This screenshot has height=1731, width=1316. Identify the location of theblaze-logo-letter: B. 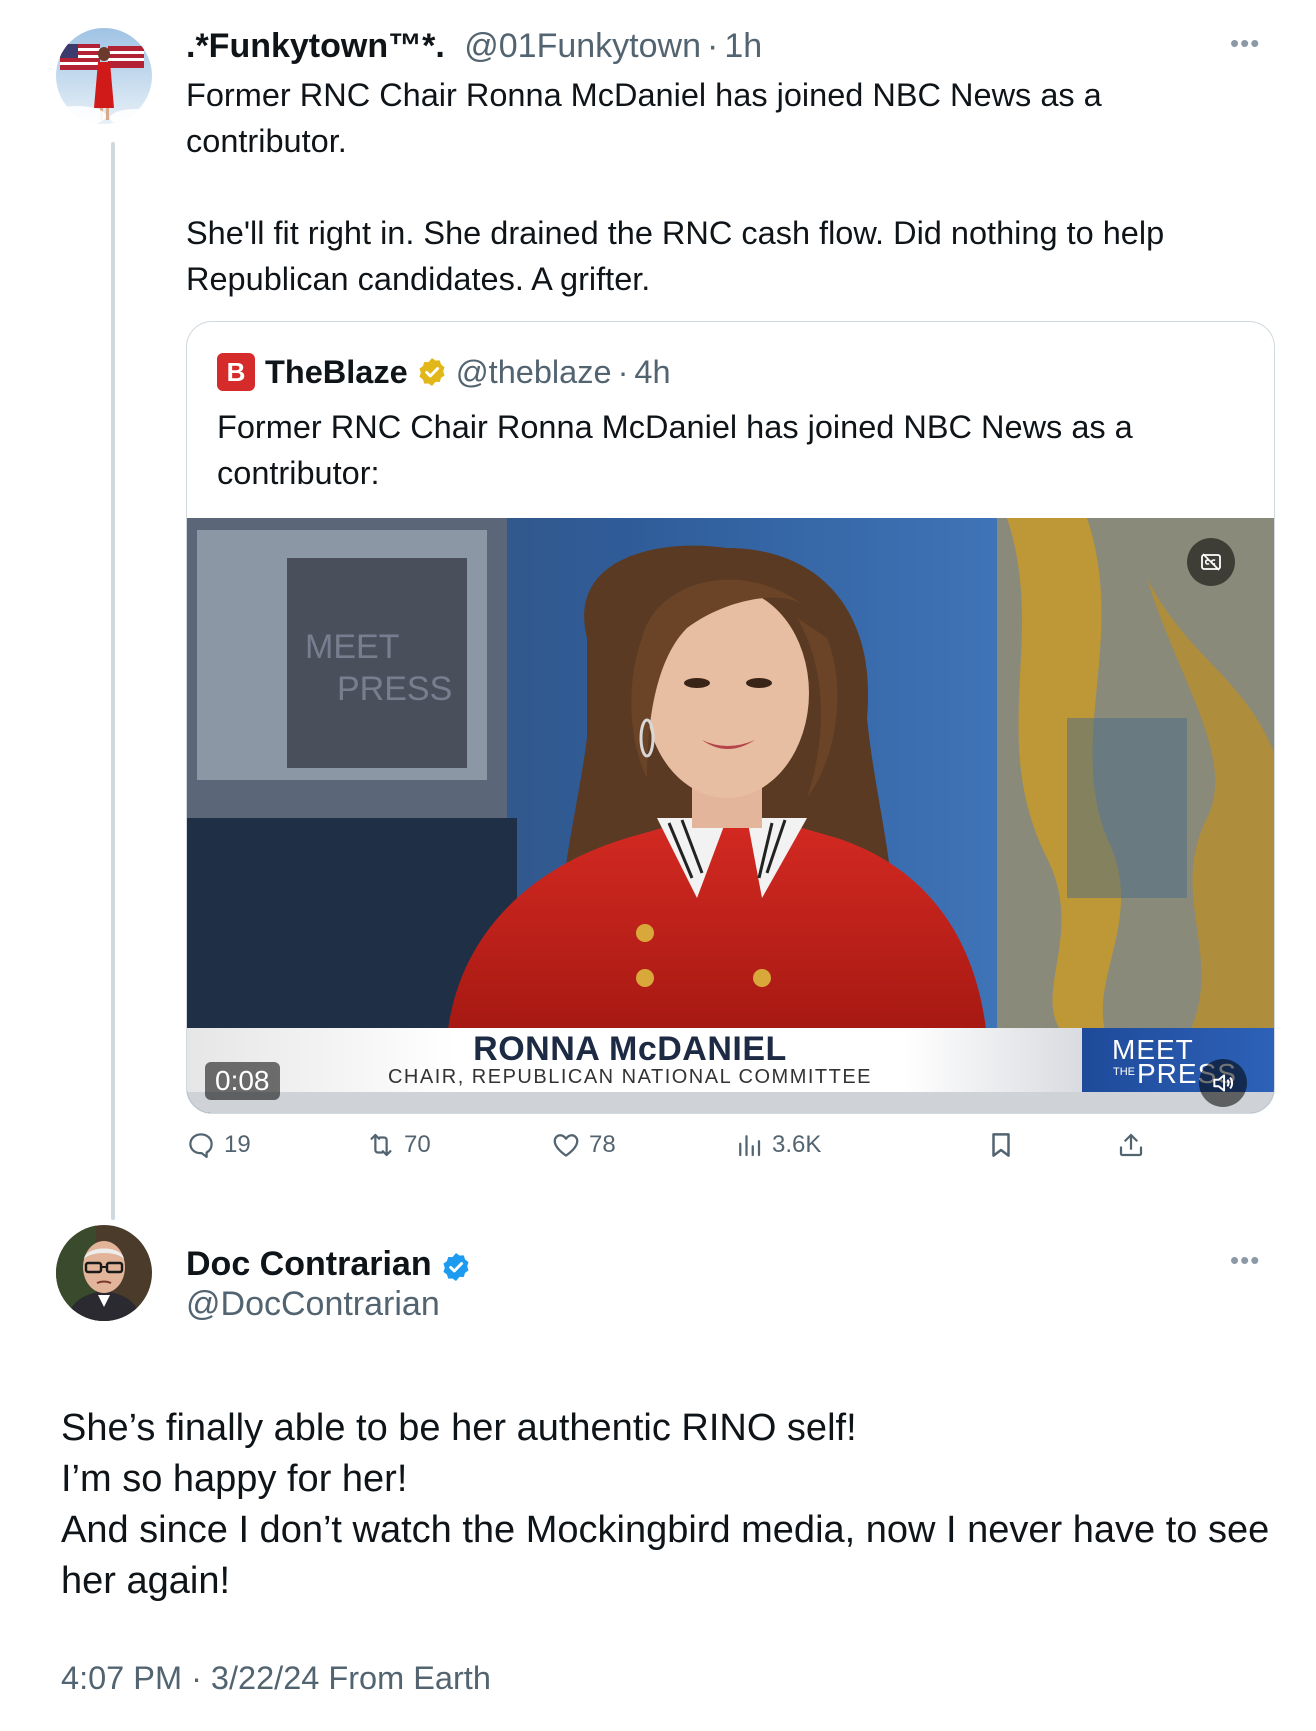
(236, 371).